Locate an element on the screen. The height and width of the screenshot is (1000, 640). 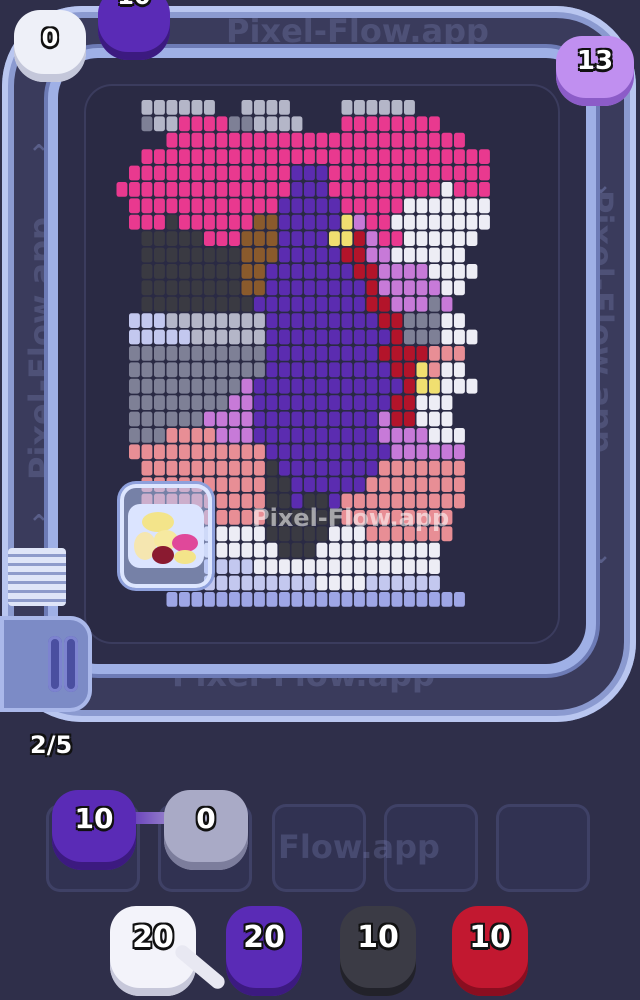
watermark-top: Pixel-Flow.app is located at coordinates (357, 31).